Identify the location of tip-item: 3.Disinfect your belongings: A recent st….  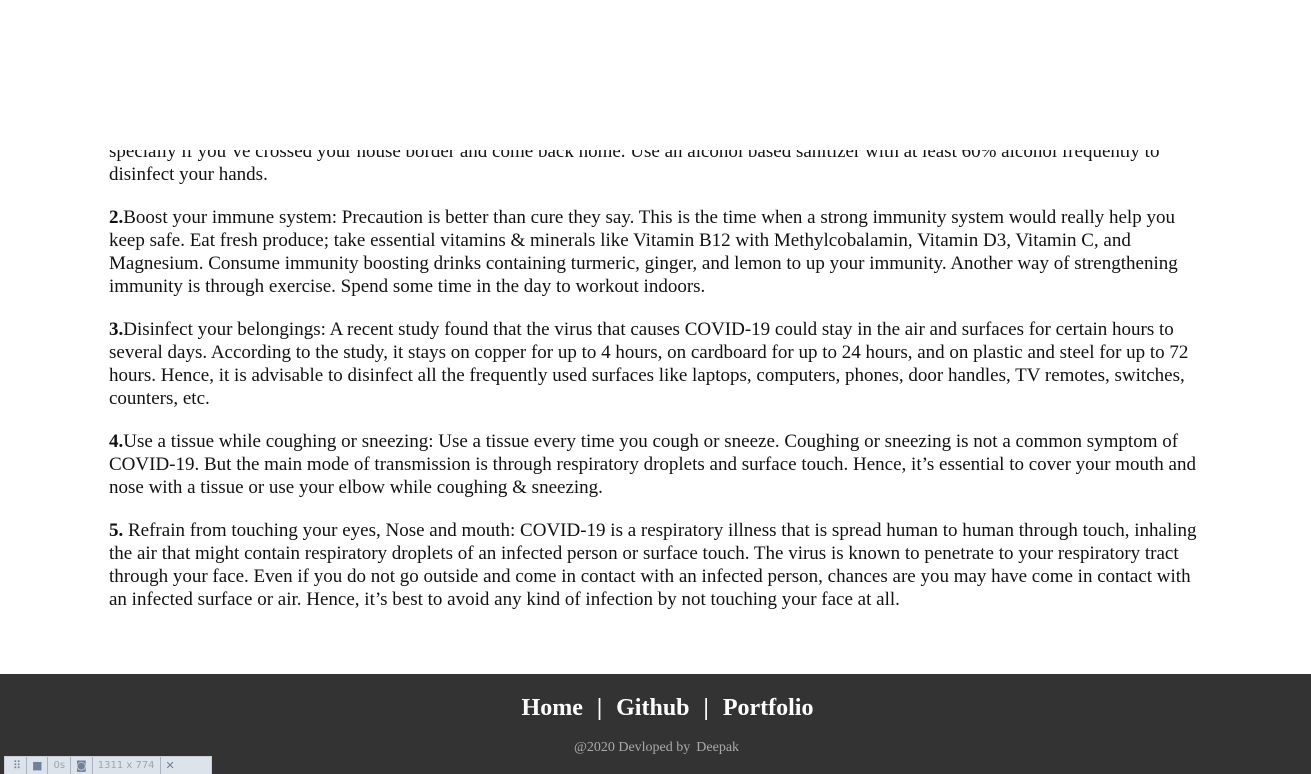
(656, 364).